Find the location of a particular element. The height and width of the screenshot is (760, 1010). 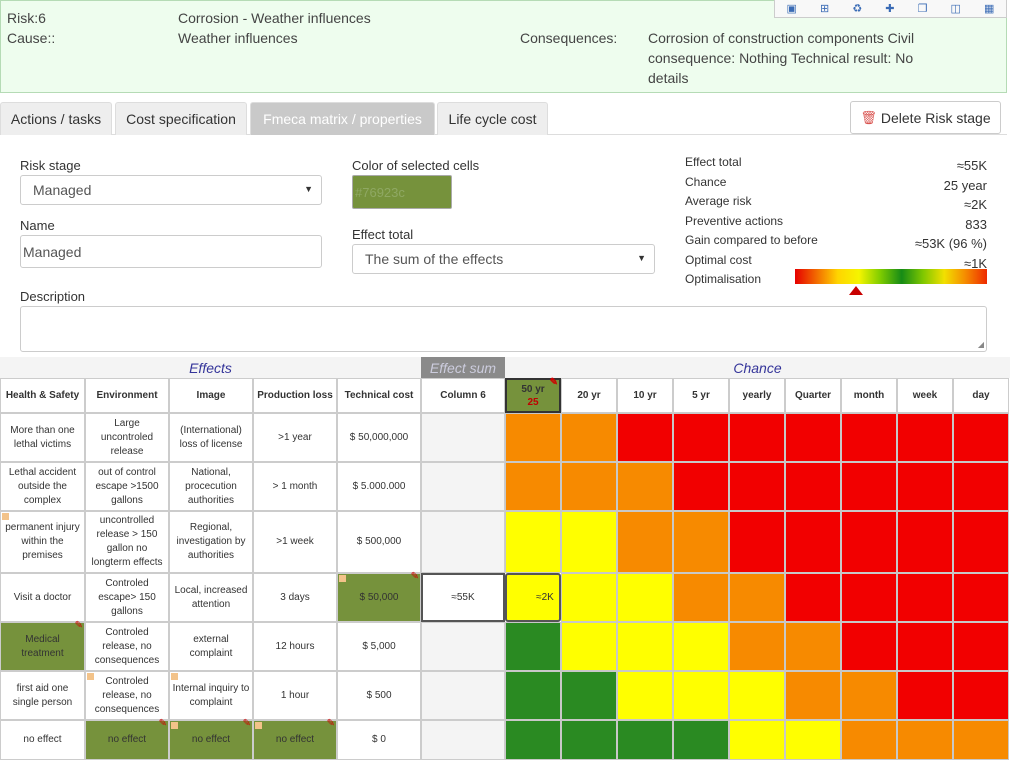

effect-cell: National, procecution authorities is located at coordinates (211, 486).